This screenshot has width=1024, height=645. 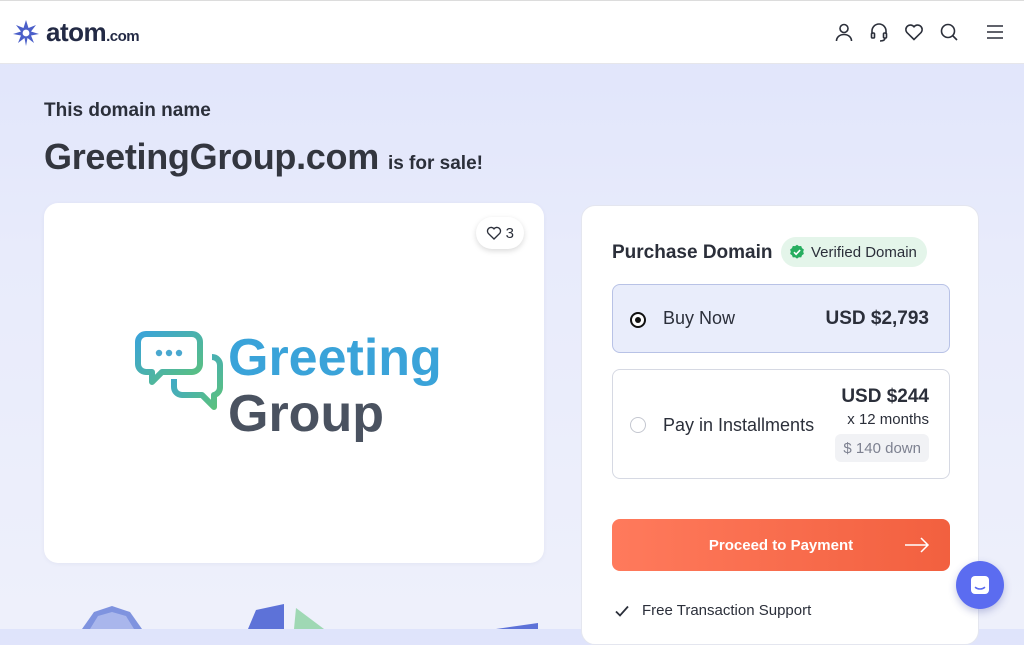 What do you see at coordinates (877, 318) in the screenshot?
I see `buy-now-price: USD $2,793` at bounding box center [877, 318].